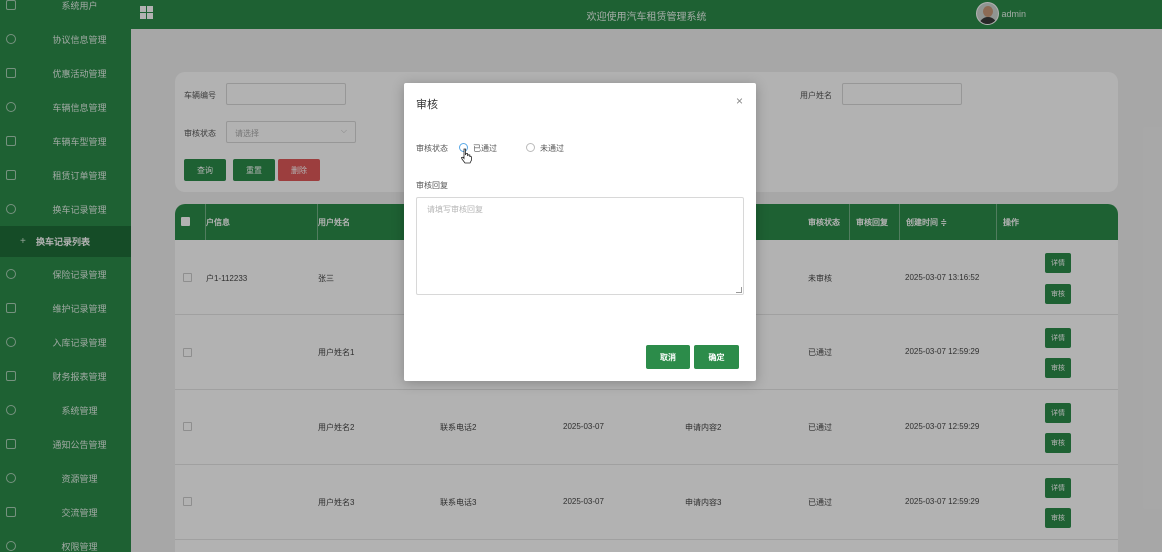 The width and height of the screenshot is (1162, 552). I want to click on reply-placeholder: 请填写审核回复, so click(455, 209).